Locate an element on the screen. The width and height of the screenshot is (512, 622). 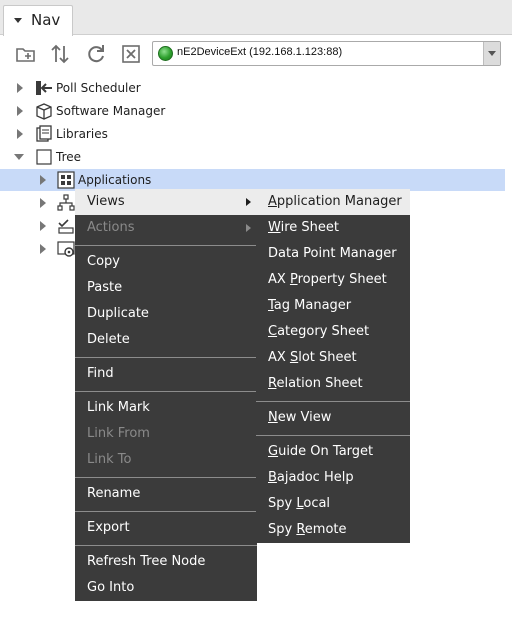
menu-item-refresh-tree-node: Refresh Tree Node is located at coordinates (166, 562).